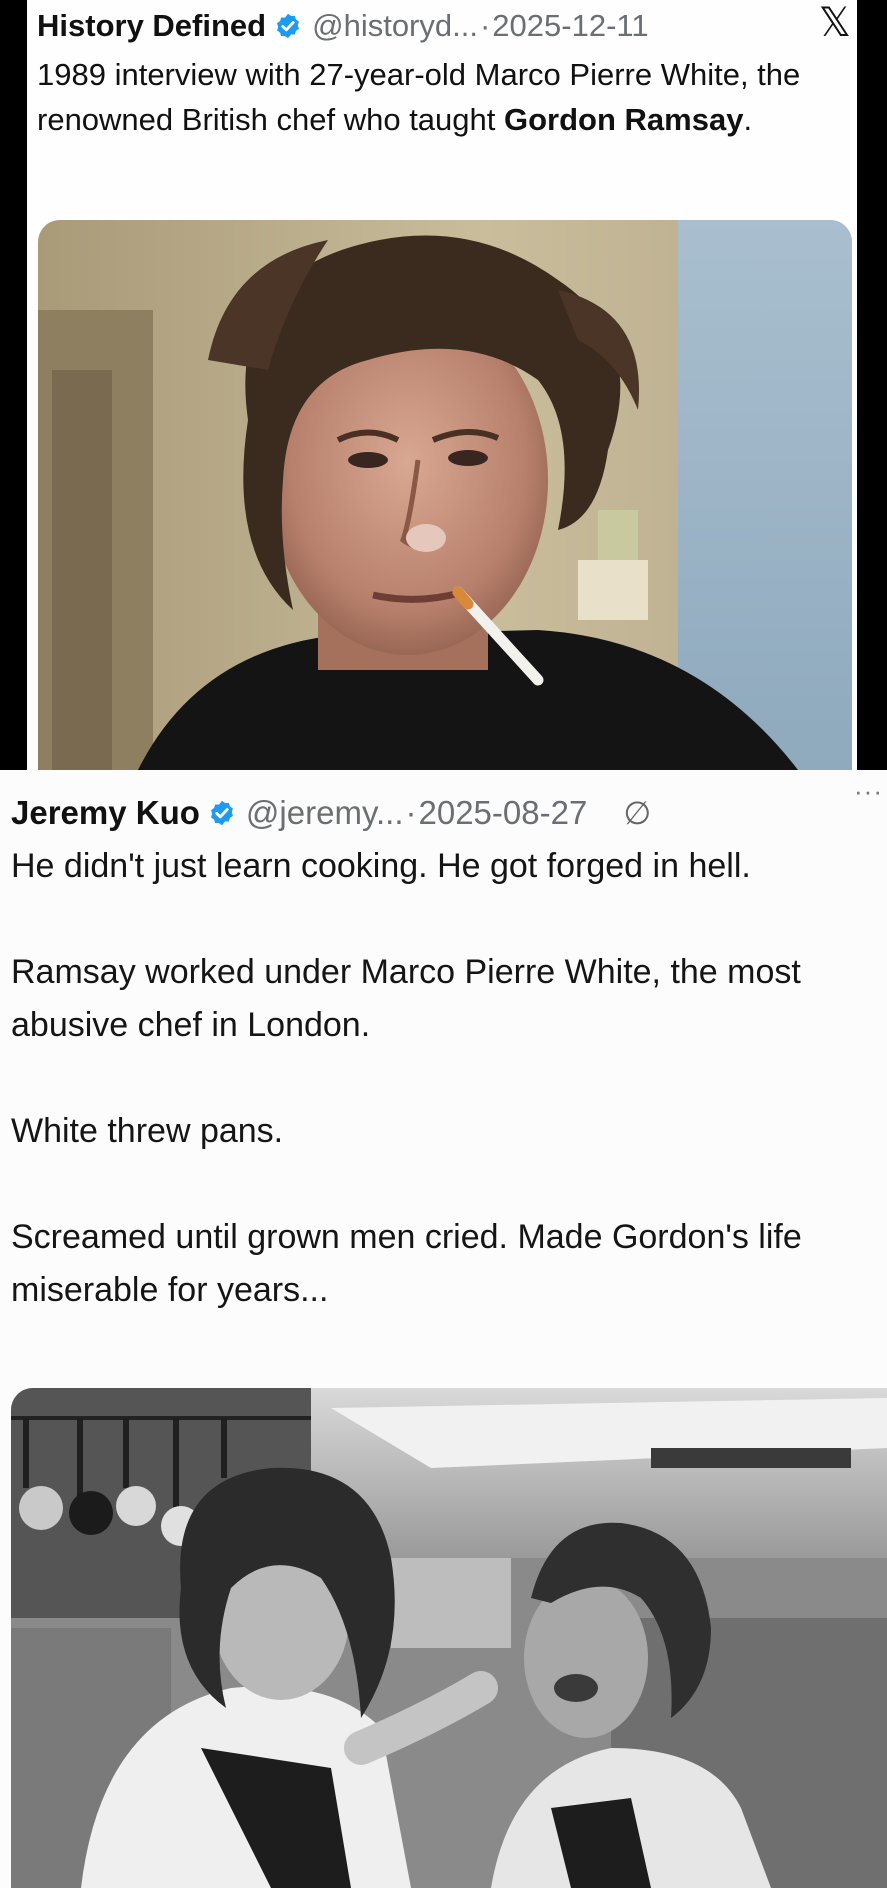 The height and width of the screenshot is (1888, 887). I want to click on grok-icon: ∅, so click(637, 813).